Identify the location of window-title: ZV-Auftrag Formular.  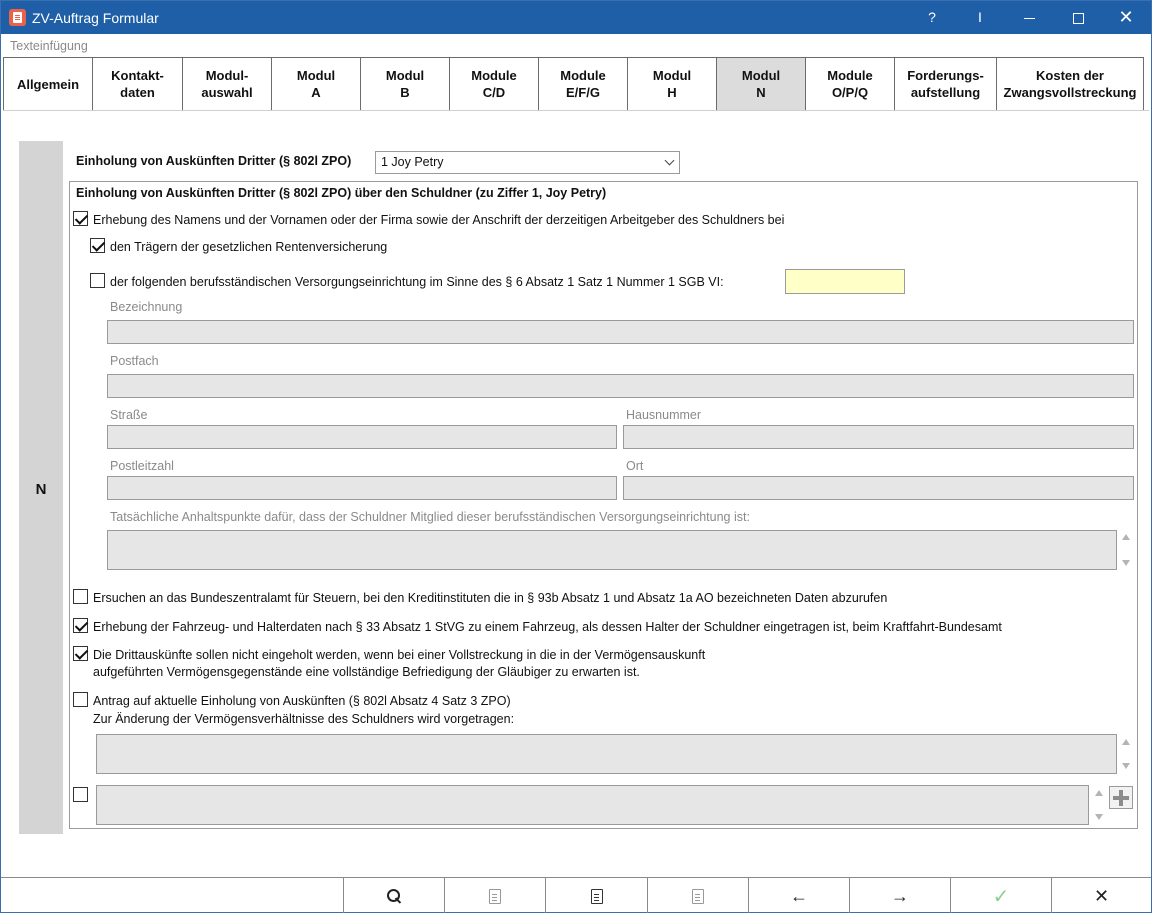
(95, 18).